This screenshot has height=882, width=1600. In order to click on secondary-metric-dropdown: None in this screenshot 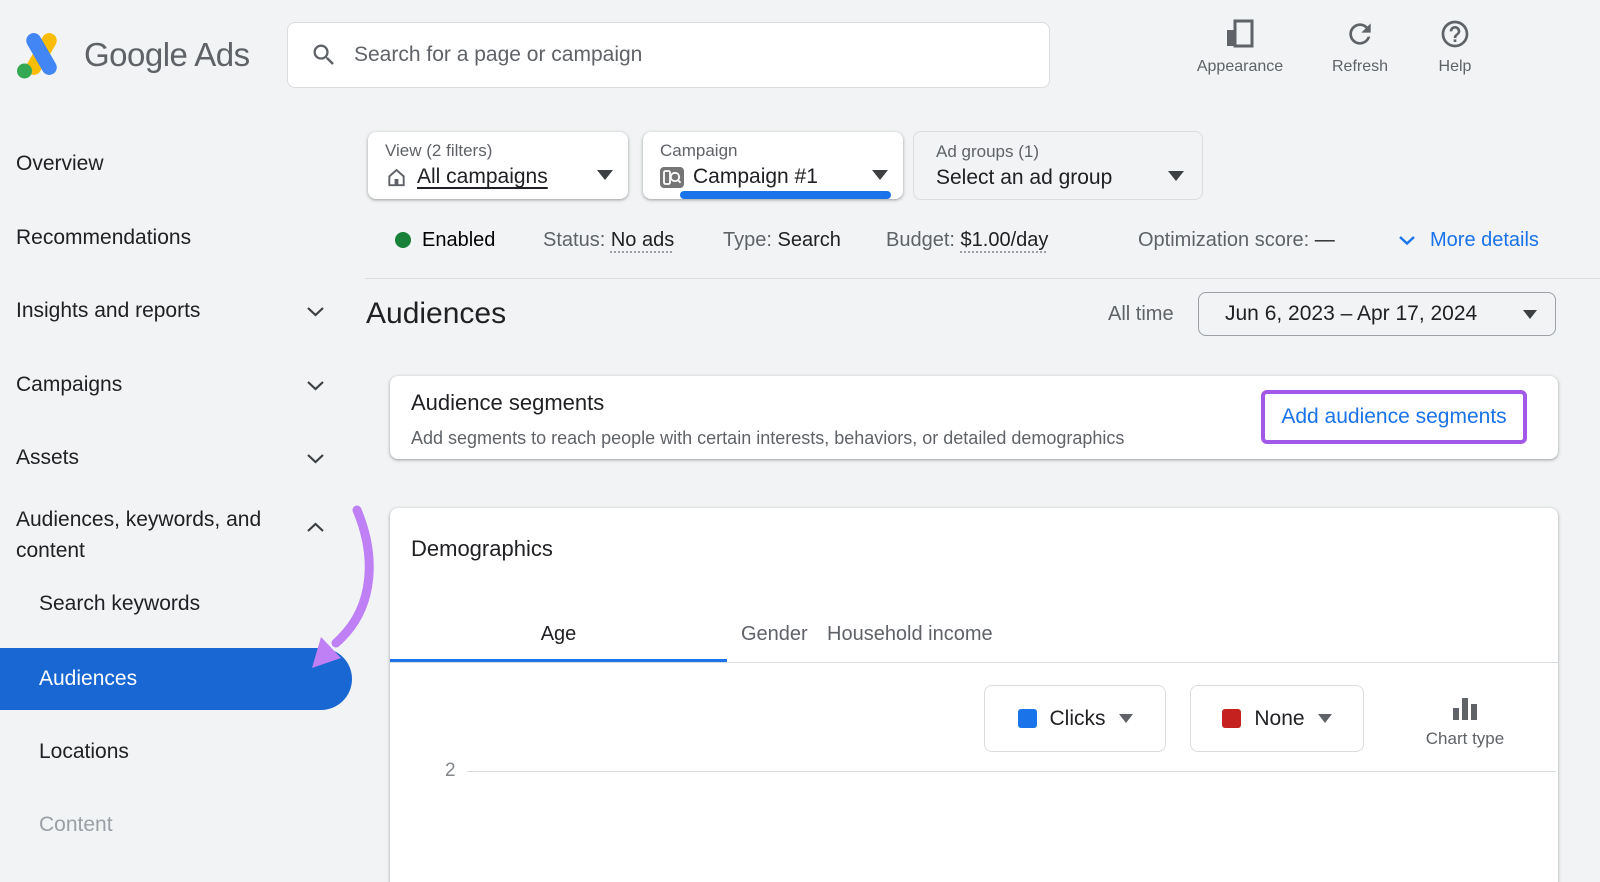, I will do `click(1277, 718)`.